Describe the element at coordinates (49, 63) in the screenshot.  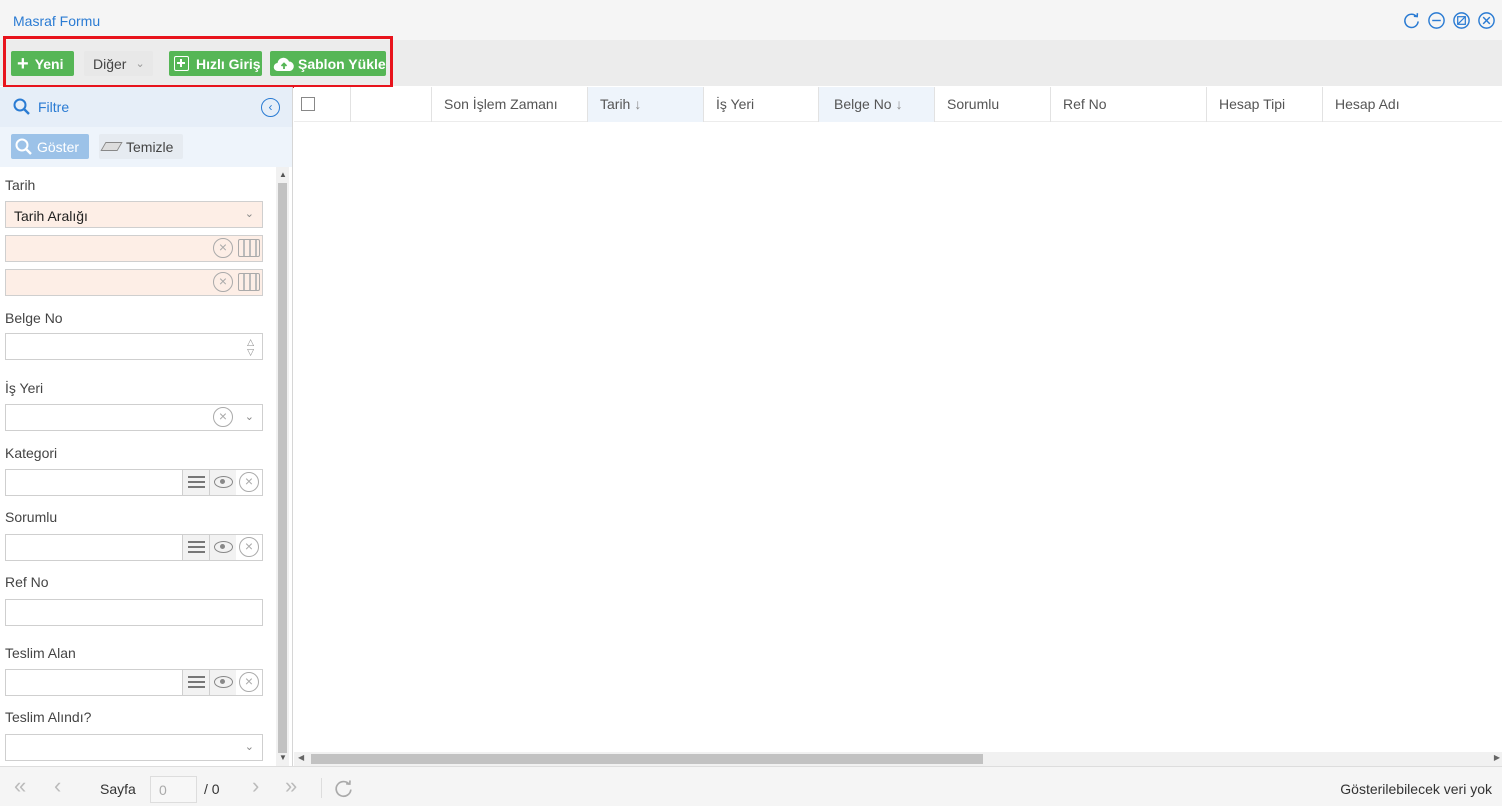
I see `new-button-label: Yeni` at that location.